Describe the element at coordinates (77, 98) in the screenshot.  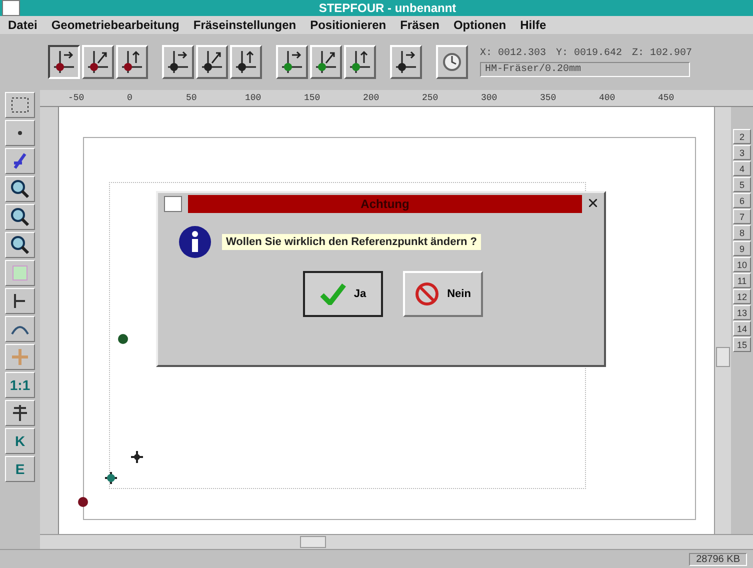
I see `ruler-label: -50` at that location.